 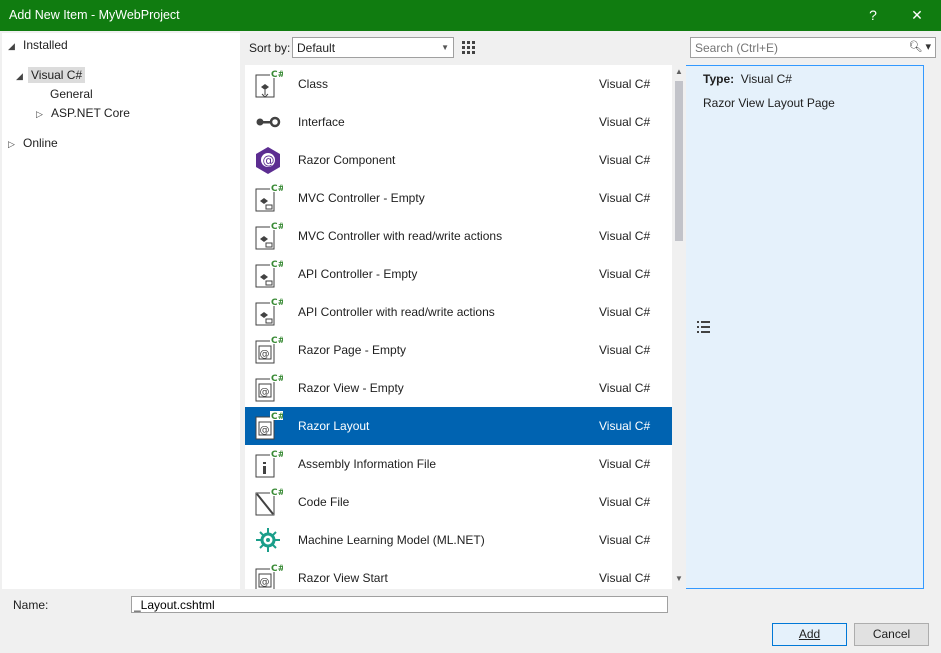 What do you see at coordinates (347, 160) in the screenshot?
I see `template-name: Razor Component` at bounding box center [347, 160].